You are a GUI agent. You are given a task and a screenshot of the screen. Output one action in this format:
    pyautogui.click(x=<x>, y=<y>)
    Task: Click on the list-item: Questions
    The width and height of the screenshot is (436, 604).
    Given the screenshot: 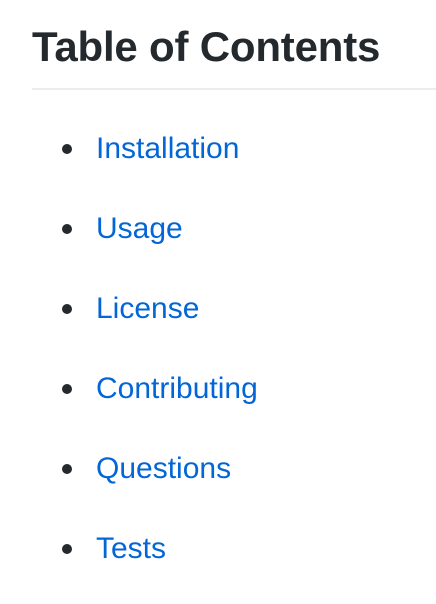 What is the action you would take?
    pyautogui.click(x=145, y=484)
    